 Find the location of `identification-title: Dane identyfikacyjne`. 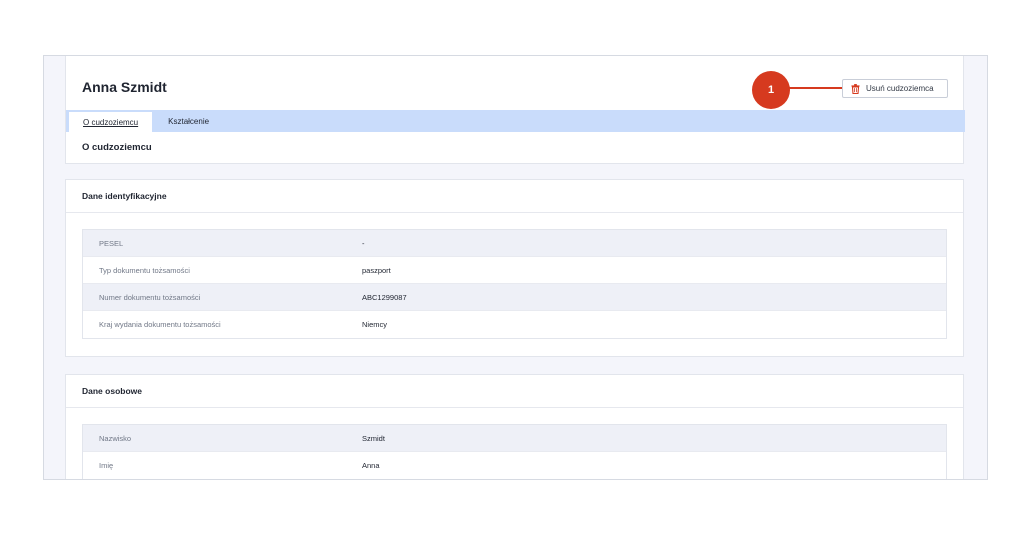

identification-title: Dane identyfikacyjne is located at coordinates (514, 196).